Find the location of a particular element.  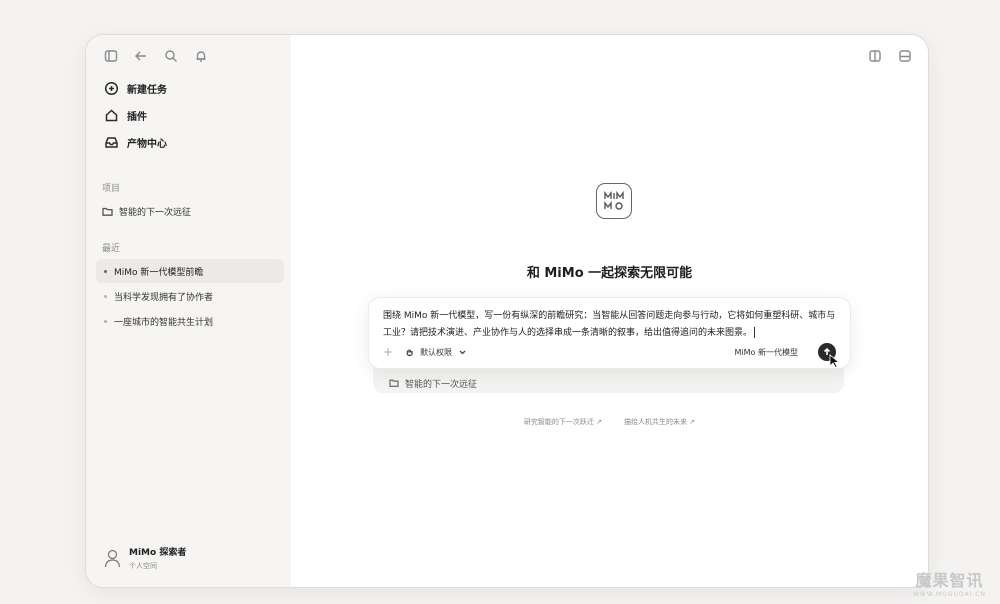

permission-label: 默认权限 is located at coordinates (436, 352).